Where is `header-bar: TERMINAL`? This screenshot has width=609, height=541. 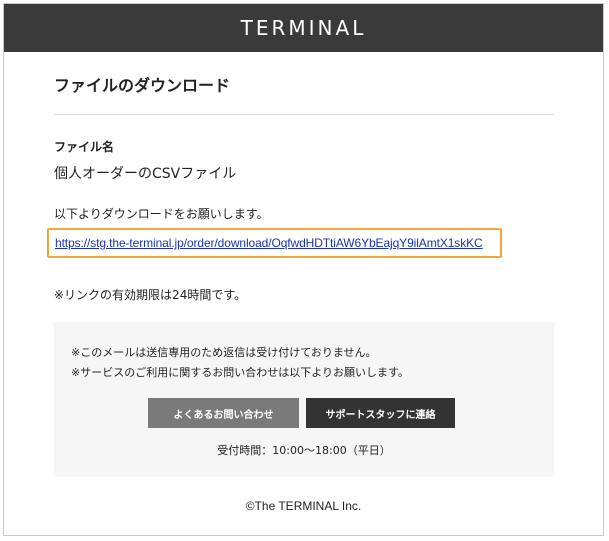 header-bar: TERMINAL is located at coordinates (303, 28).